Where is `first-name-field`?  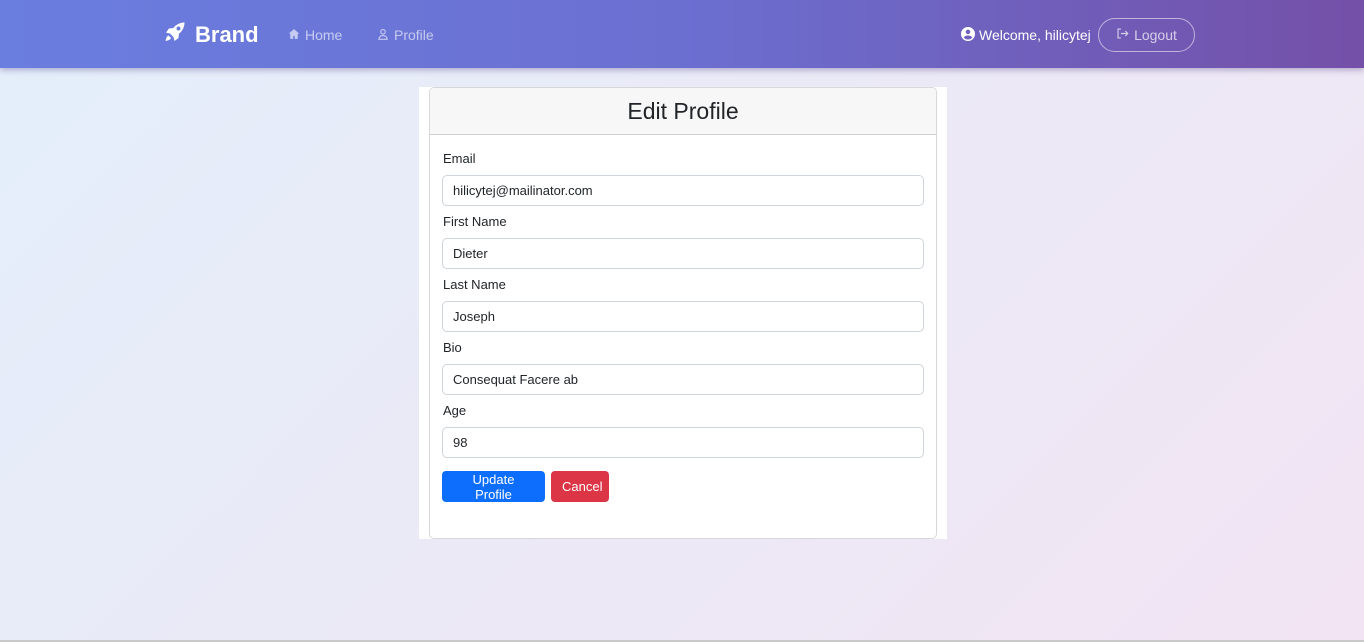 first-name-field is located at coordinates (683, 253).